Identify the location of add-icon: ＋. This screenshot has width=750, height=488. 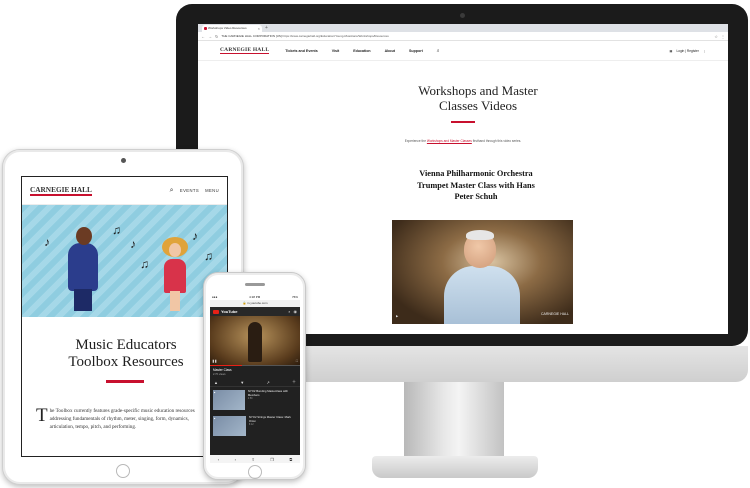
(294, 382).